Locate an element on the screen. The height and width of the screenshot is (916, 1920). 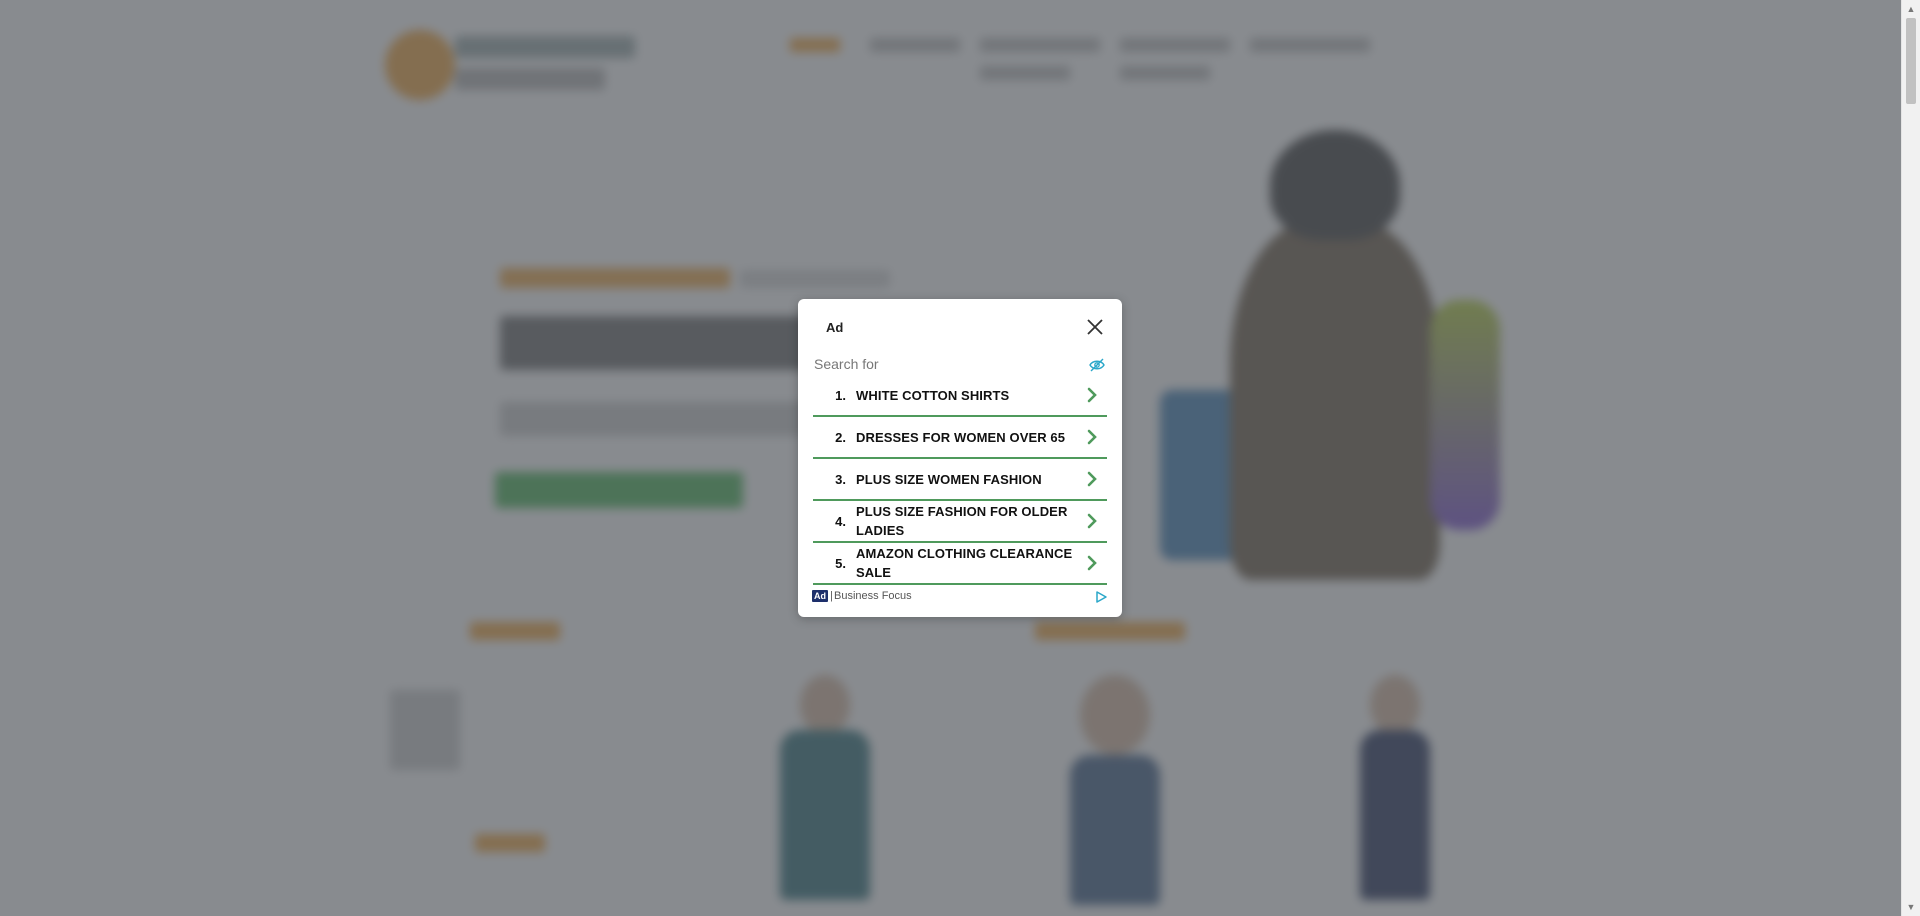
item-number: 4. is located at coordinates (840, 521).